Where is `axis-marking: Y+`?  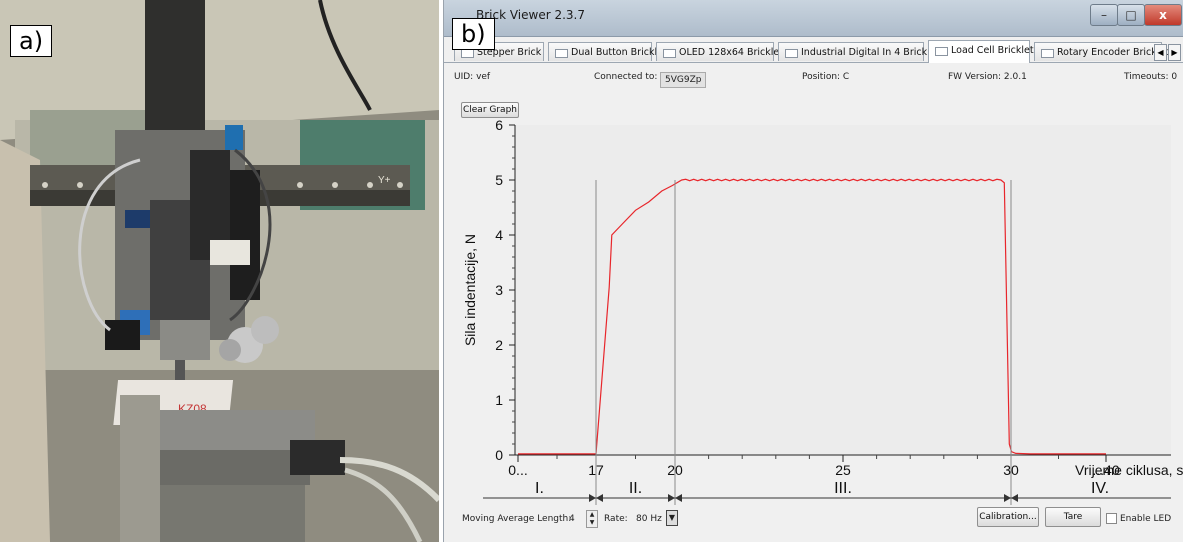
axis-marking: Y+ is located at coordinates (384, 180).